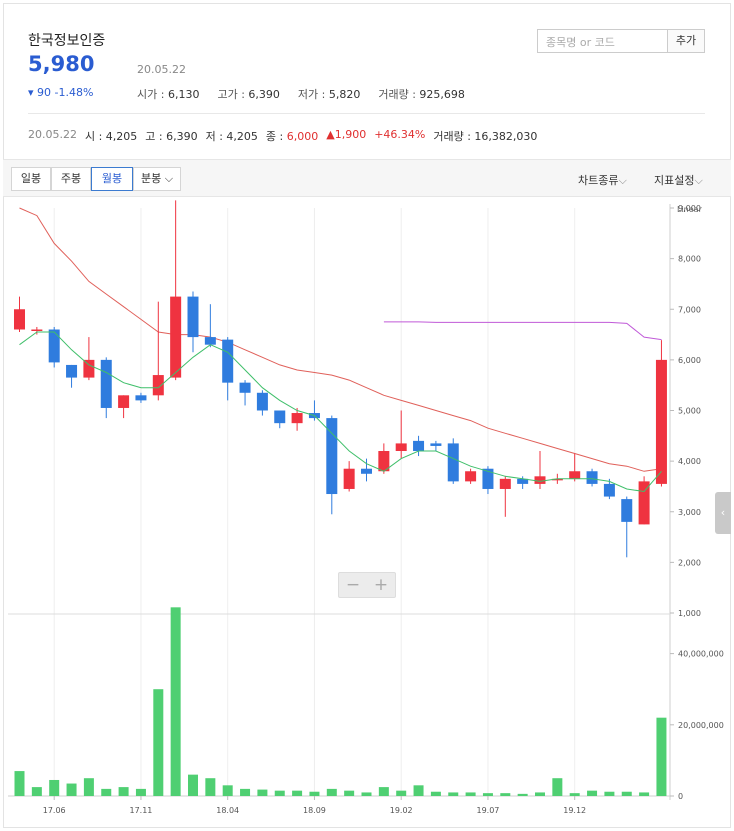  What do you see at coordinates (421, 94) in the screenshot?
I see `stat-volume: 거래량 : 925,698` at bounding box center [421, 94].